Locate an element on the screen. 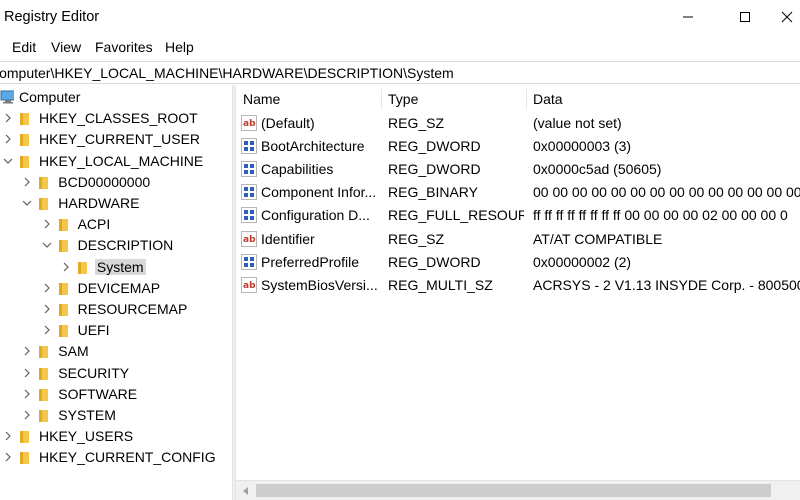 This screenshot has height=500, width=800. tree-node-label: HKEY_CURRENT_USER is located at coordinates (120, 139).